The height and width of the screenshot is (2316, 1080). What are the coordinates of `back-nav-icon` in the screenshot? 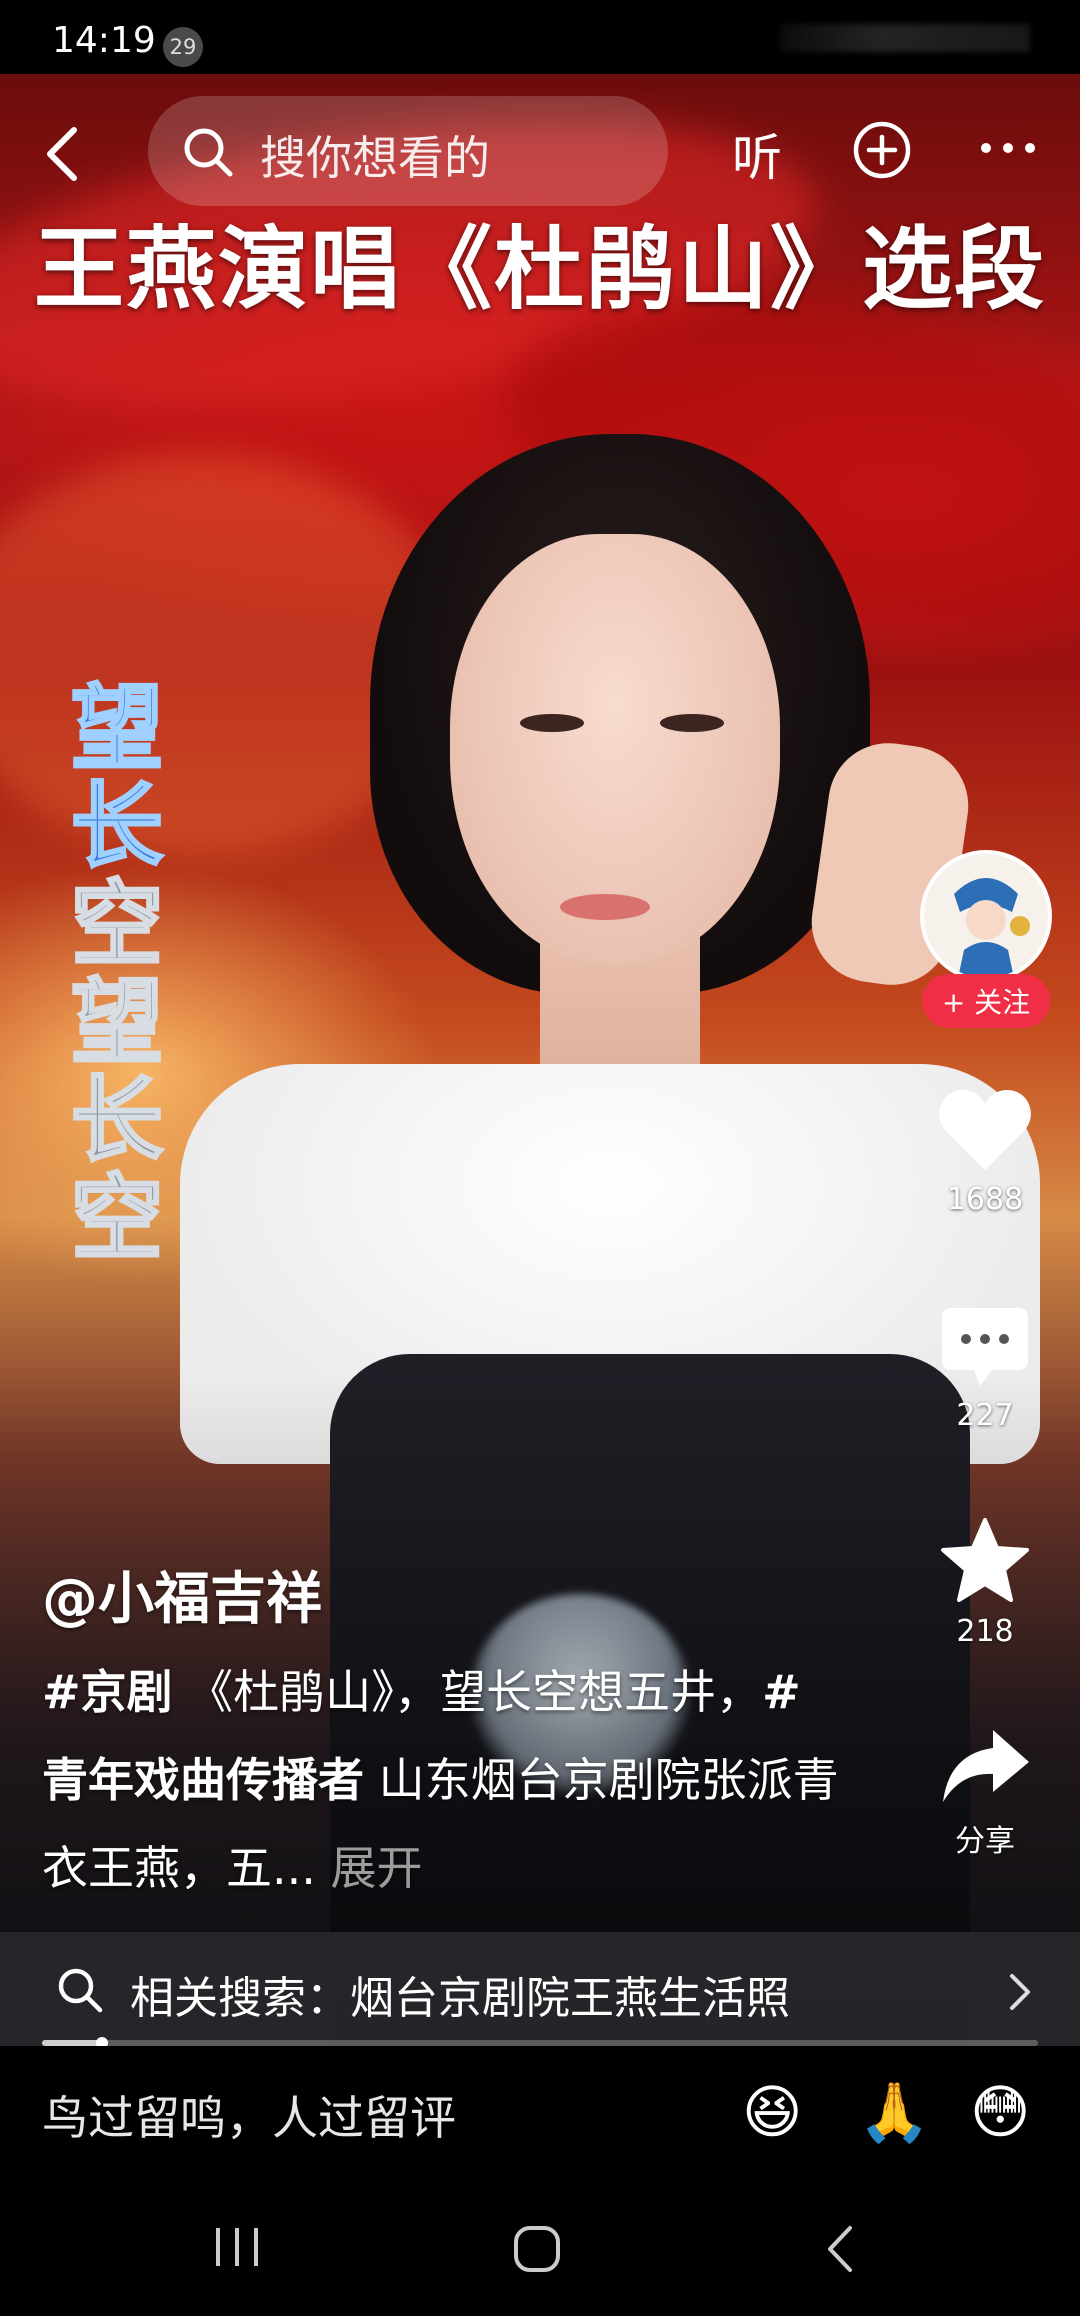 It's located at (839, 2249).